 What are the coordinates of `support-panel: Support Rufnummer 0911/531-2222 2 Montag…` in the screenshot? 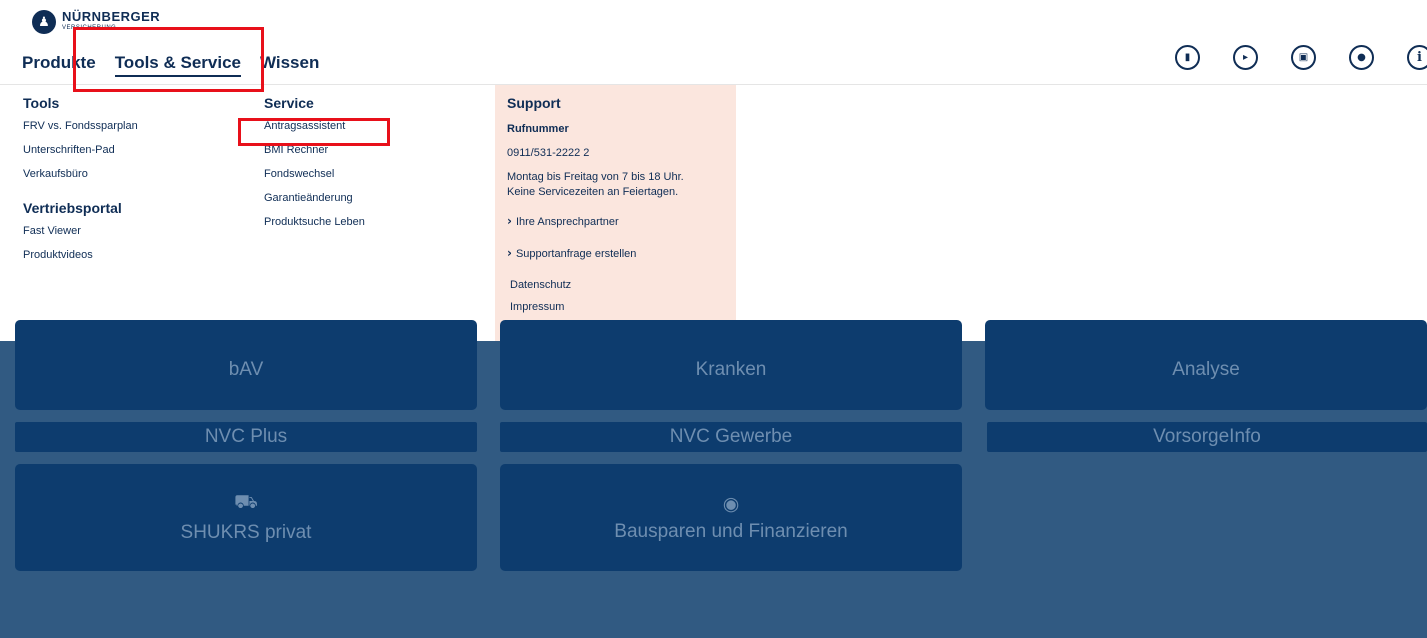 It's located at (615, 213).